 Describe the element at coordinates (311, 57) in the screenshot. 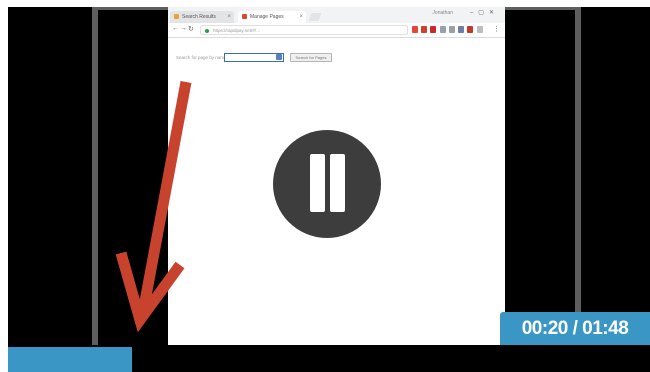

I see `search-pages-button: Search for Pages` at that location.